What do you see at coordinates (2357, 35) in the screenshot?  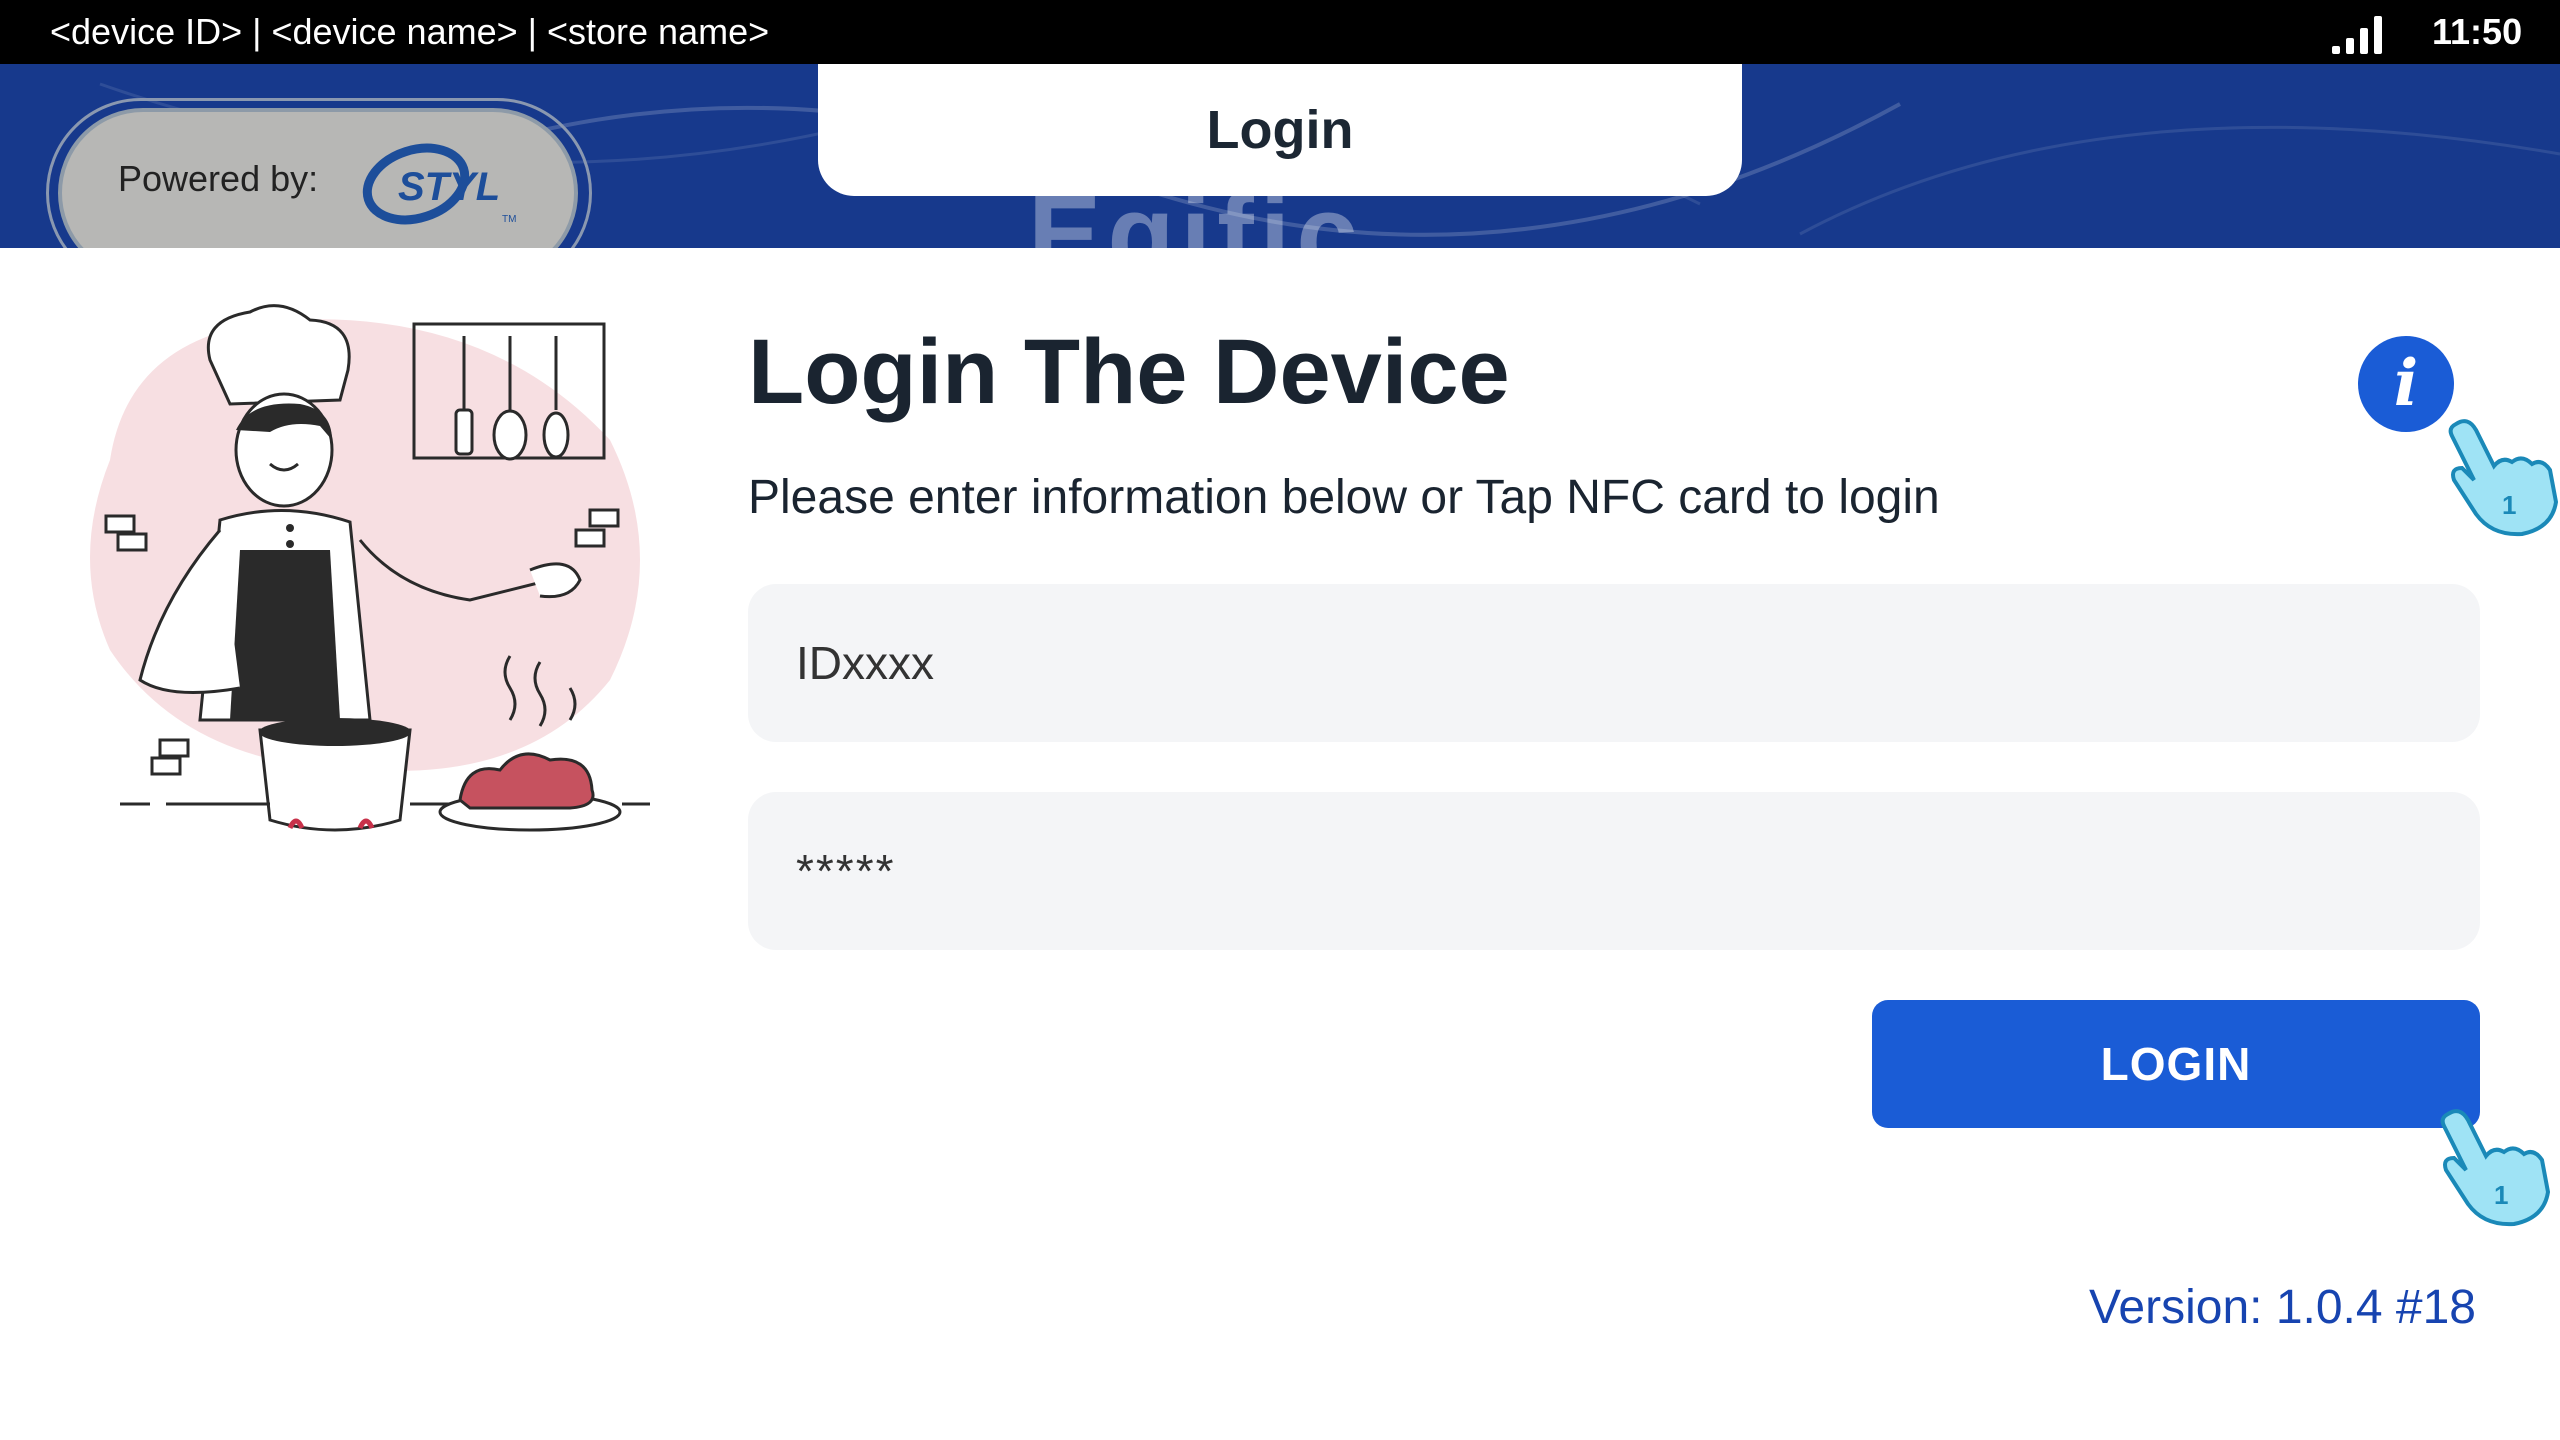 I see `signal-bars-icon` at bounding box center [2357, 35].